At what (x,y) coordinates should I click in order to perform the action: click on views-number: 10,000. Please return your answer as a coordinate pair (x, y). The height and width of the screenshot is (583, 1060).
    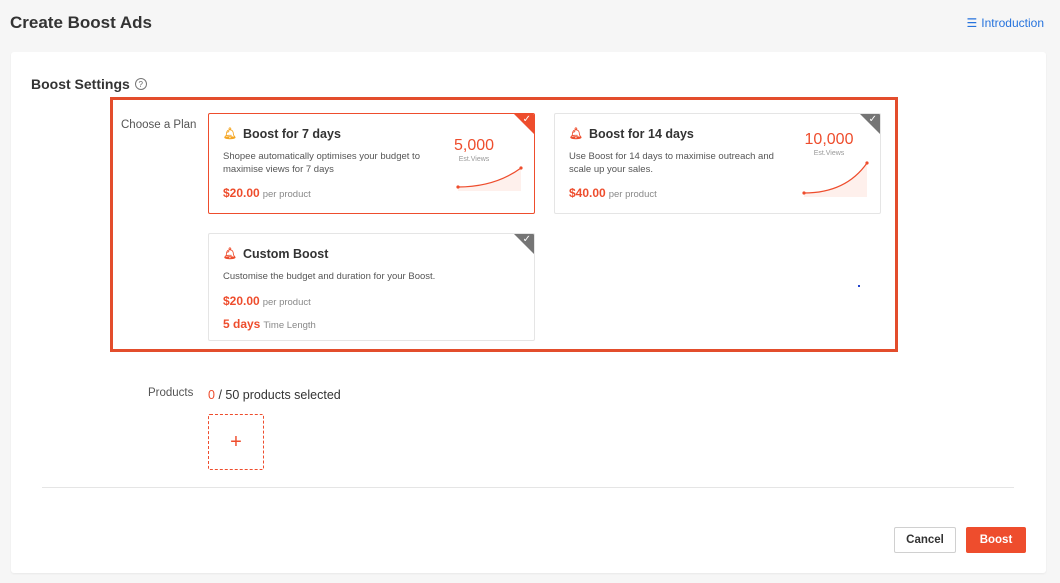
    Looking at the image, I should click on (829, 139).